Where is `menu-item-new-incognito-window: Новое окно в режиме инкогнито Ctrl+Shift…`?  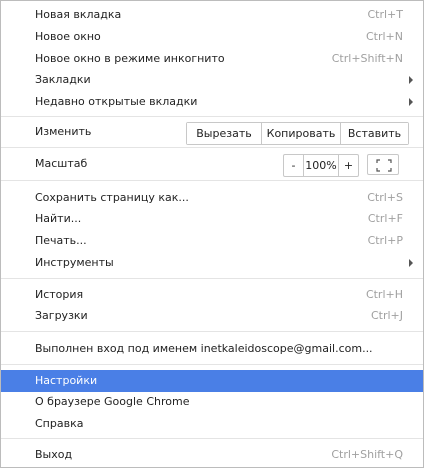 menu-item-new-incognito-window: Новое окно в режиме инкогнито Ctrl+Shift… is located at coordinates (212, 59).